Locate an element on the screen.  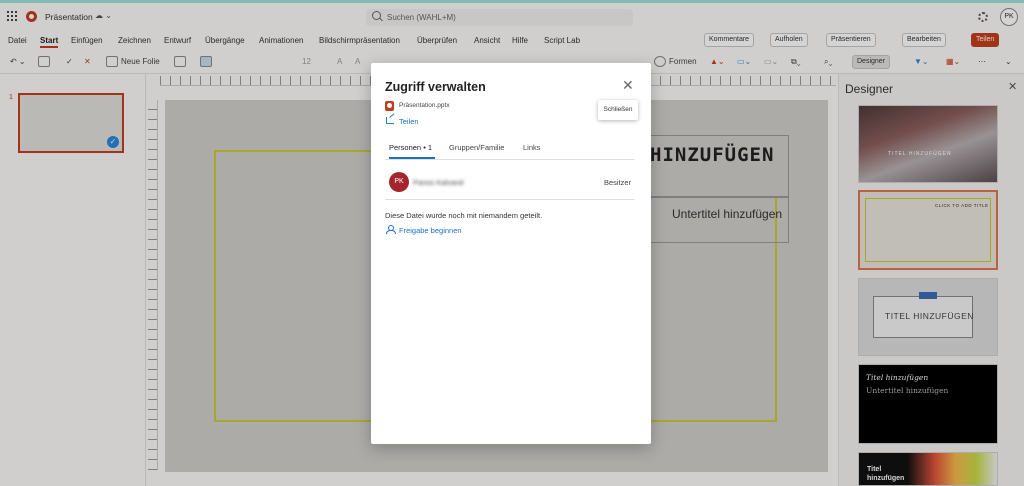
share-link: Teilen is located at coordinates (409, 121).